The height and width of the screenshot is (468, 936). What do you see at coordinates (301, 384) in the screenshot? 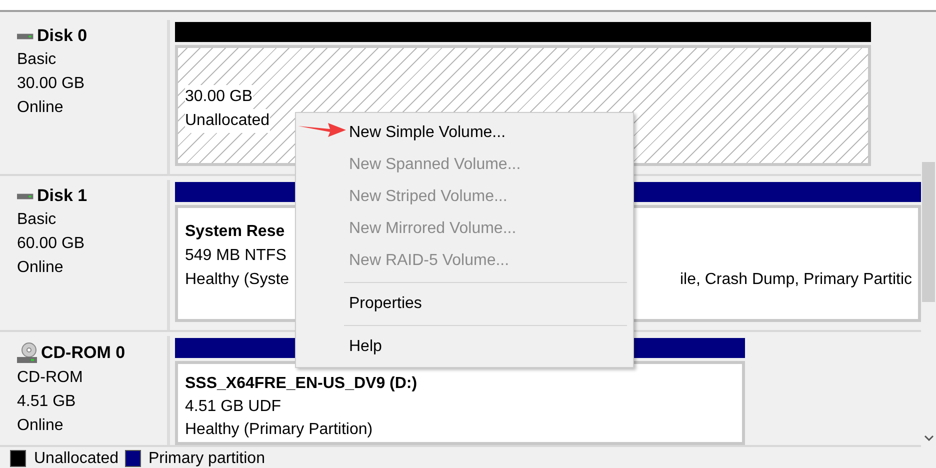
I see `volume-name: SSS_X64FRE_EN-US_DV9 (D:)` at bounding box center [301, 384].